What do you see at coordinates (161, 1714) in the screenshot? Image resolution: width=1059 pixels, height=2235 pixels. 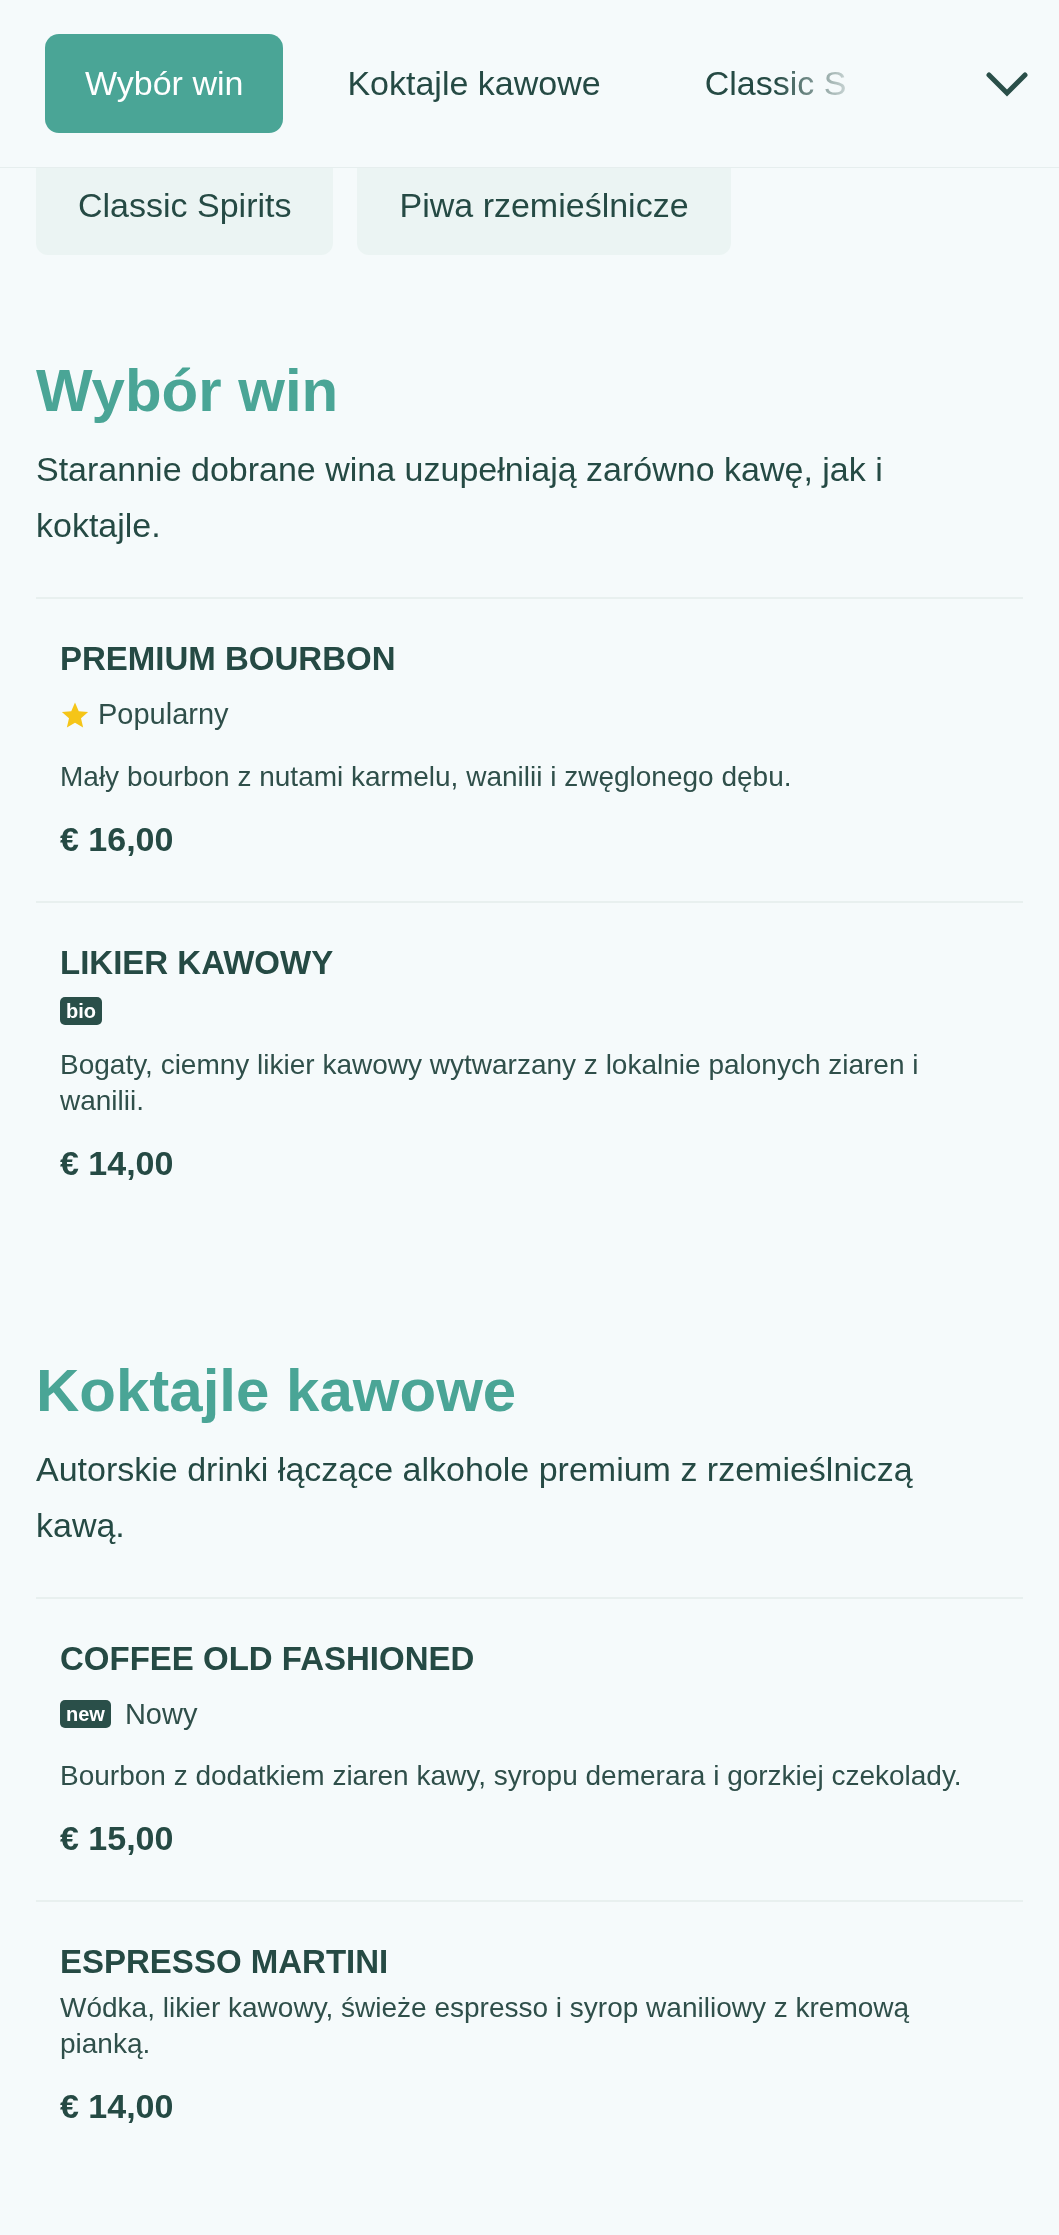 I see `tag-label: Nowy` at bounding box center [161, 1714].